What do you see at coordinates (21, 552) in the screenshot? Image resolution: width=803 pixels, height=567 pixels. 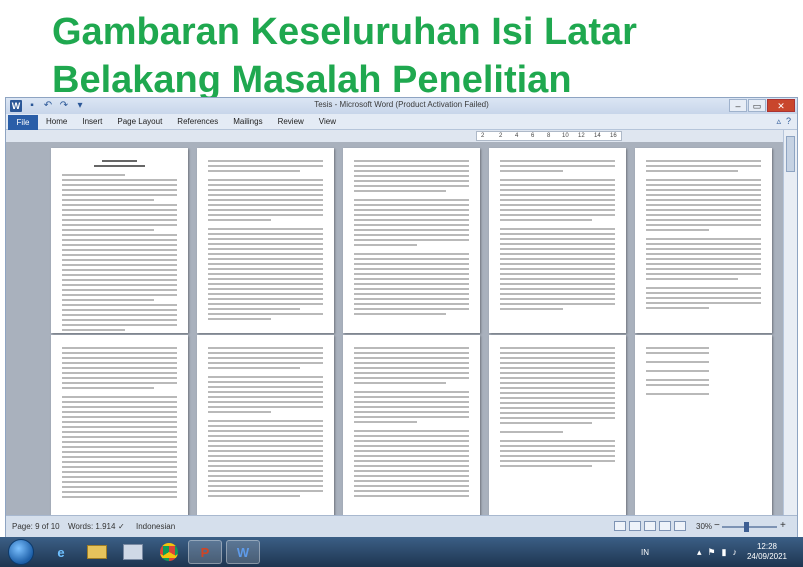 I see `start-button` at bounding box center [21, 552].